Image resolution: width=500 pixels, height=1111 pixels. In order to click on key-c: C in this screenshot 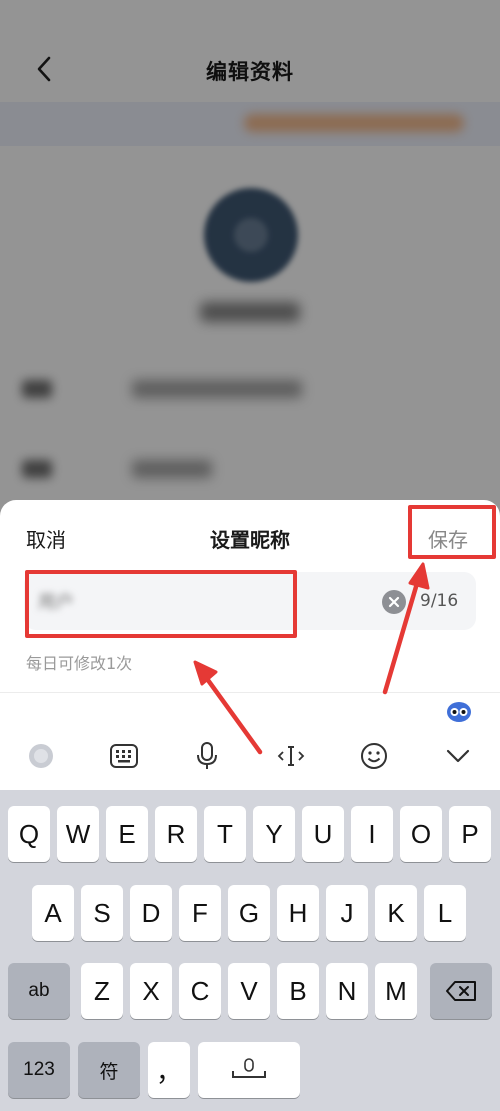, I will do `click(200, 991)`.